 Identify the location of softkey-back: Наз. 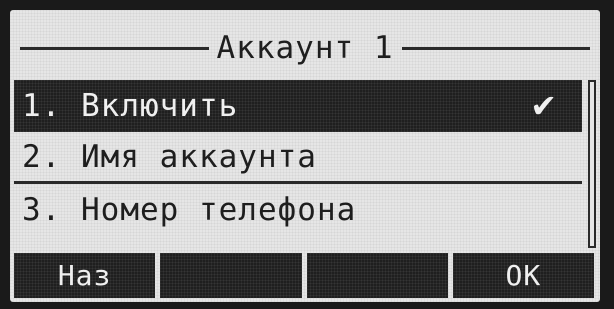
(85, 275).